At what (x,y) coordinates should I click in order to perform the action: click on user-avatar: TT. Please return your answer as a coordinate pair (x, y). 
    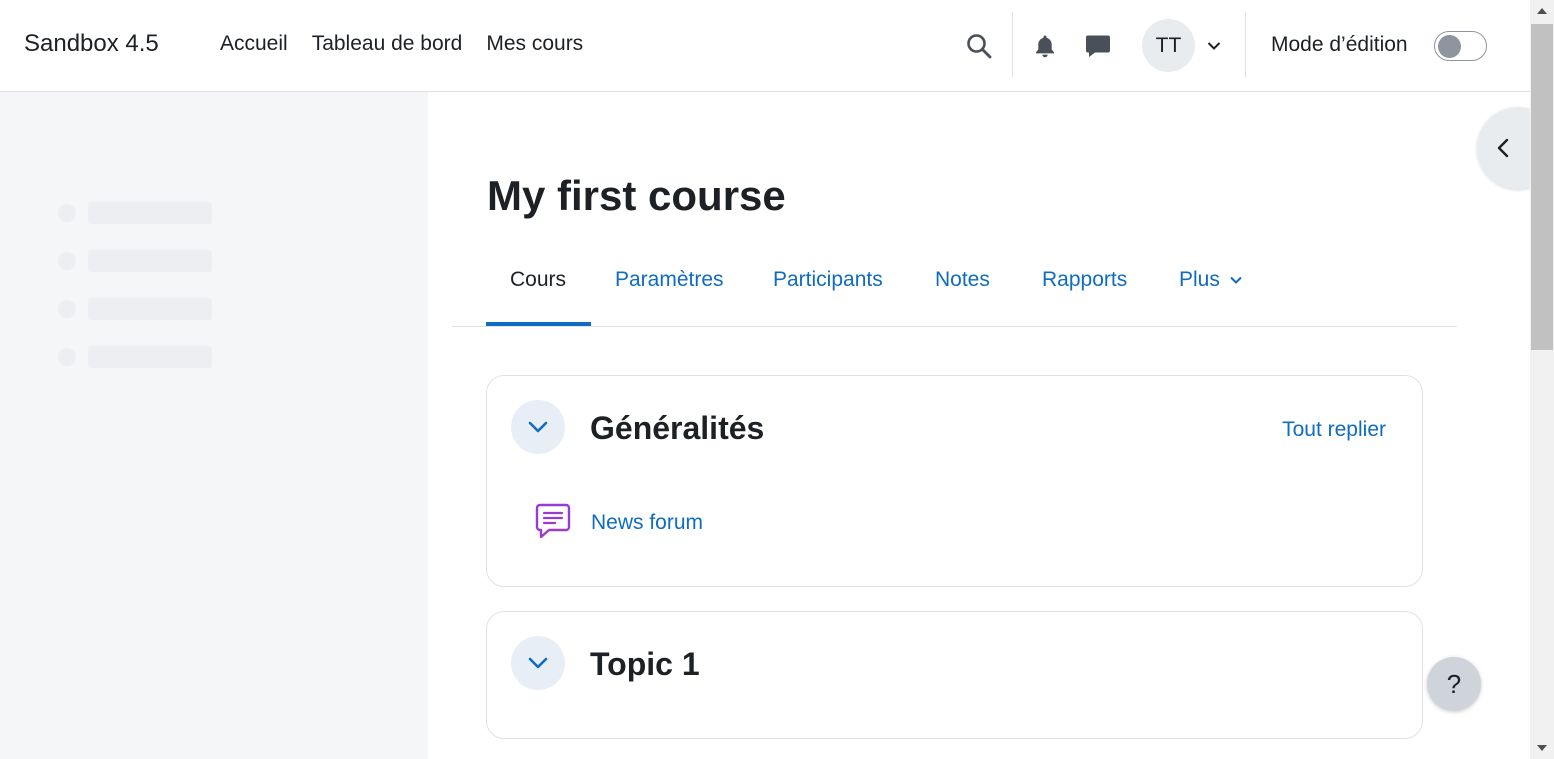
    Looking at the image, I should click on (1168, 45).